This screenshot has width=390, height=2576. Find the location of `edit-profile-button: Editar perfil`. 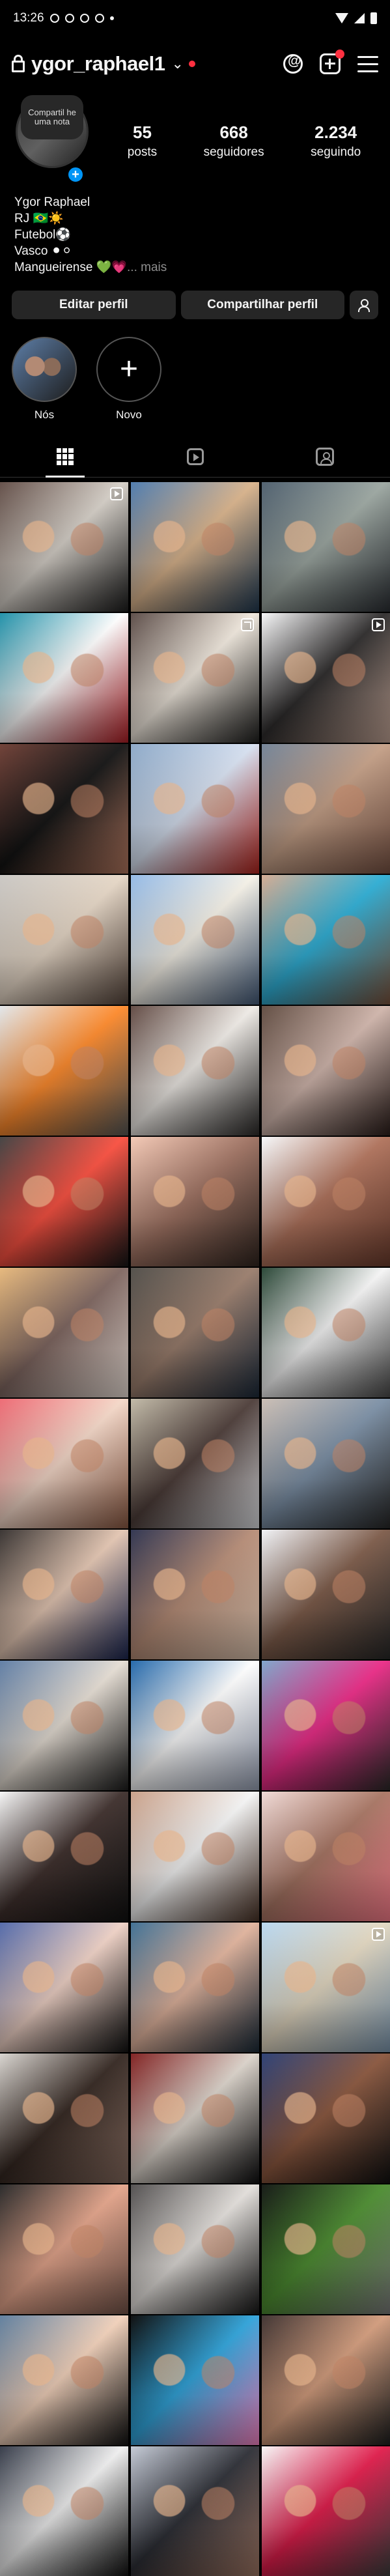

edit-profile-button: Editar perfil is located at coordinates (94, 305).